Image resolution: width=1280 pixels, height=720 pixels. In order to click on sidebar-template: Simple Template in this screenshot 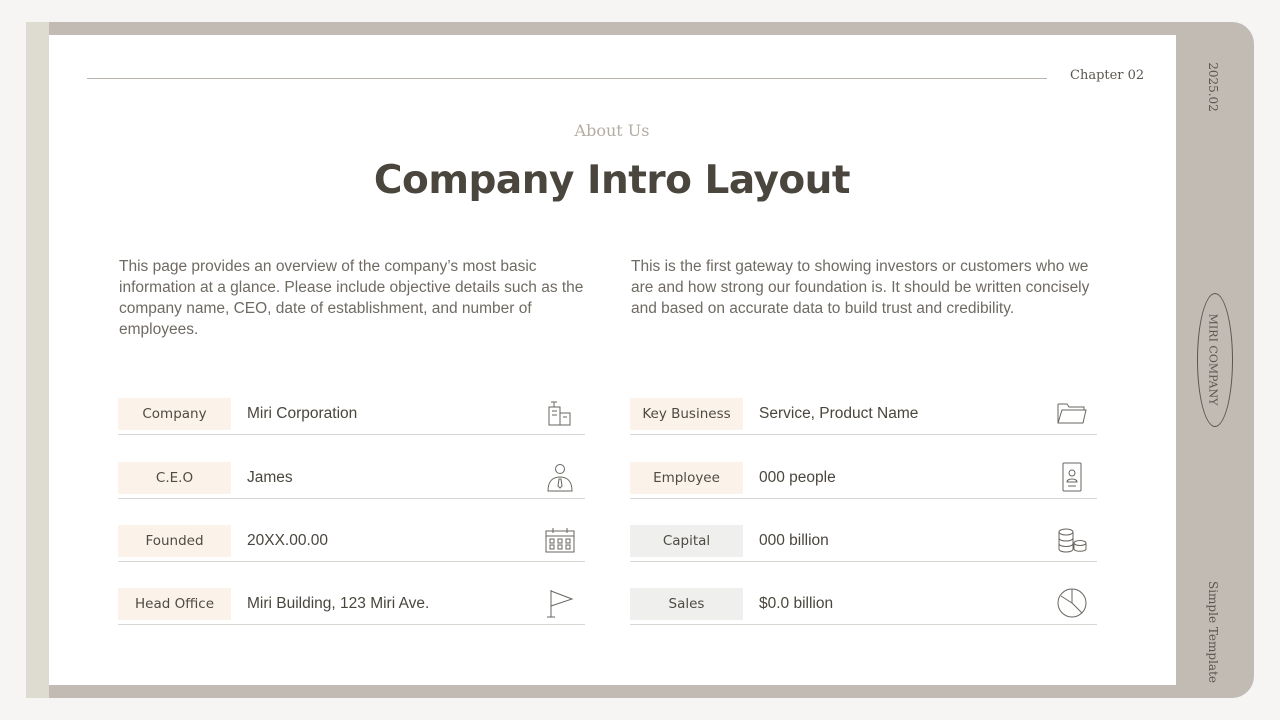, I will do `click(1213, 632)`.